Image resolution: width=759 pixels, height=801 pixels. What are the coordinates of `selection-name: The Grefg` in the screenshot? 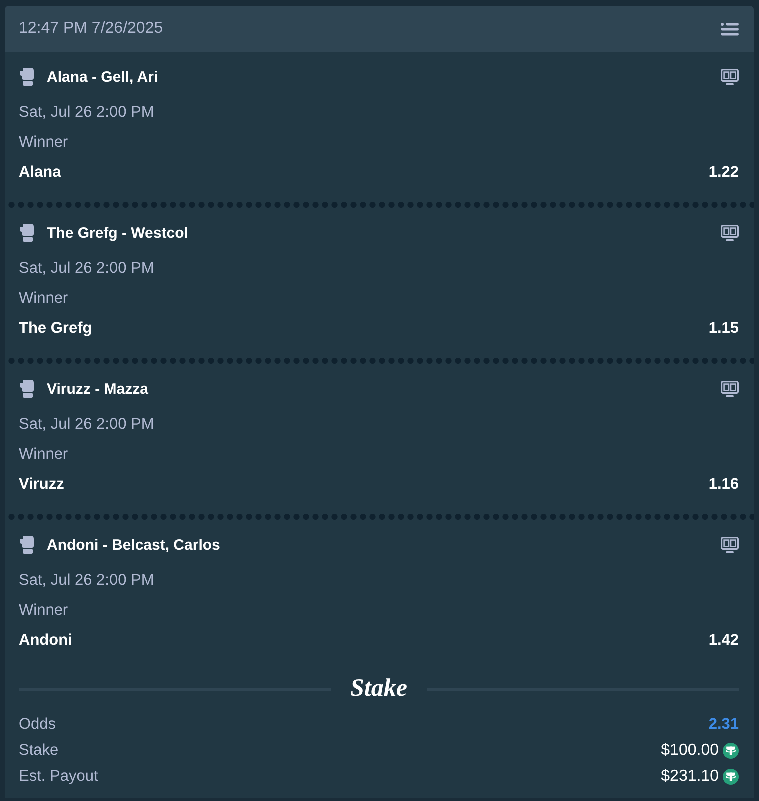 It's located at (55, 329).